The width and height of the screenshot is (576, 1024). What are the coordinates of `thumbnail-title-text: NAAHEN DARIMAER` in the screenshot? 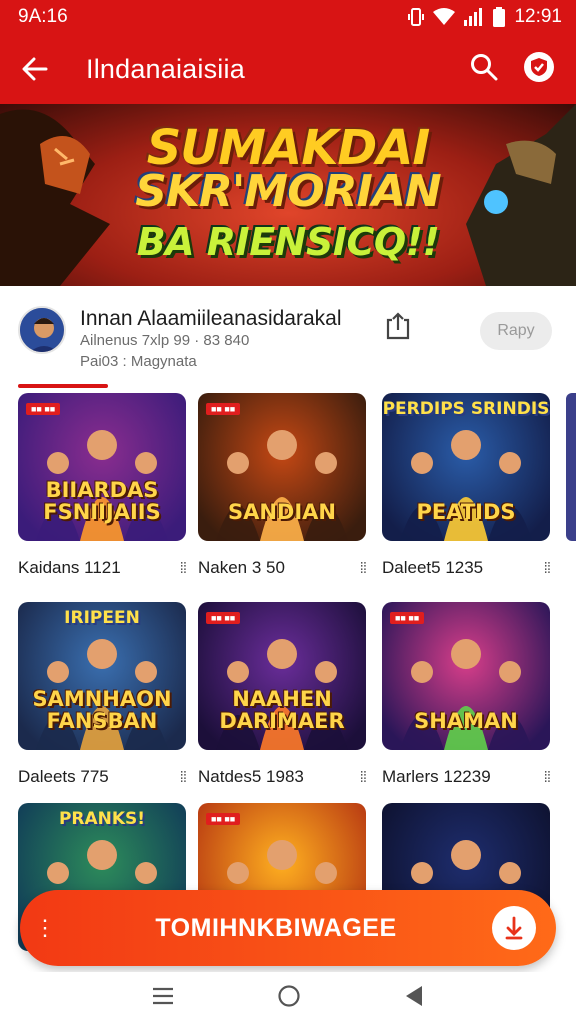 It's located at (282, 710).